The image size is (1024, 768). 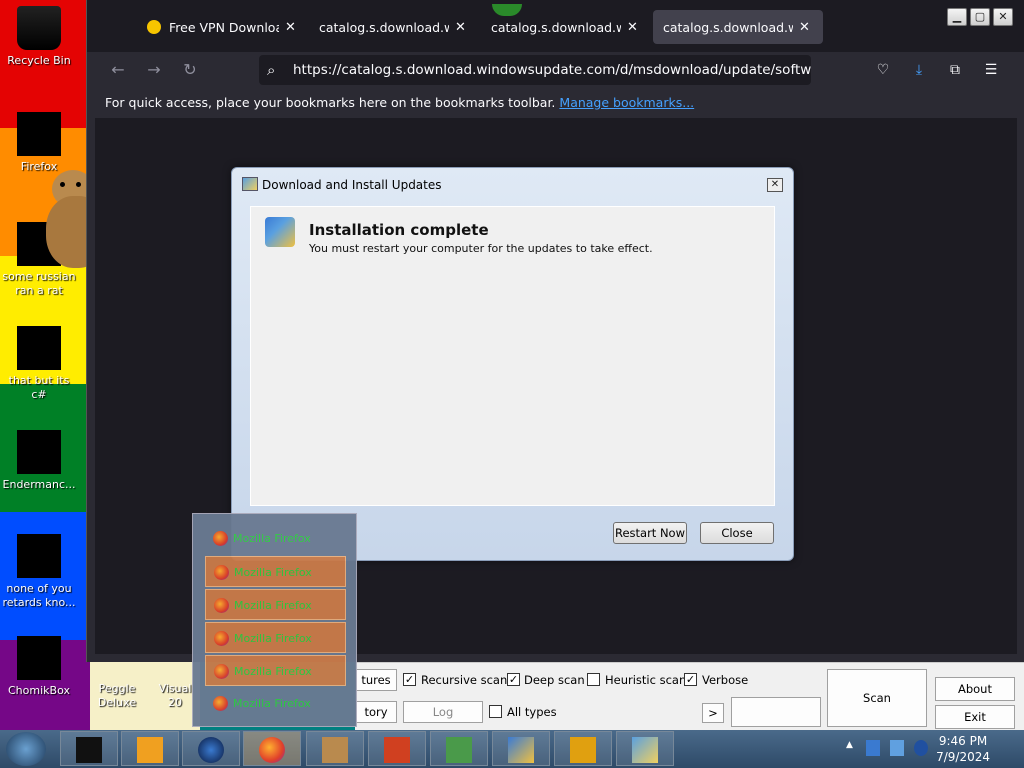 I want to click on taskbar-app-upload, so click(x=397, y=748).